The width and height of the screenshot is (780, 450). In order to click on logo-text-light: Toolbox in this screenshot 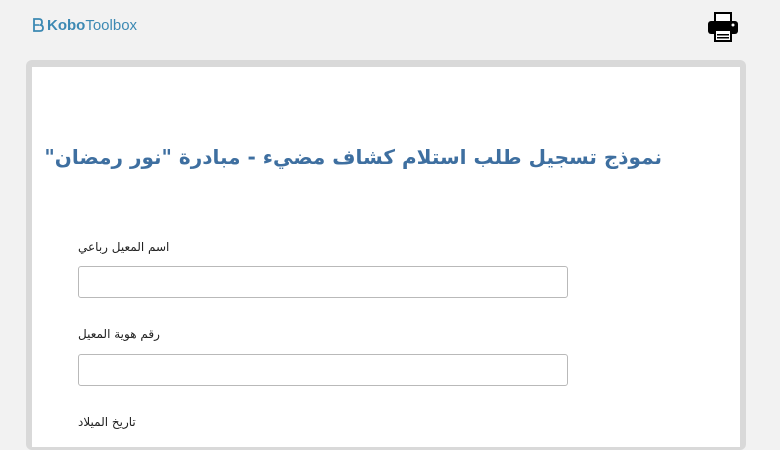, I will do `click(111, 25)`.